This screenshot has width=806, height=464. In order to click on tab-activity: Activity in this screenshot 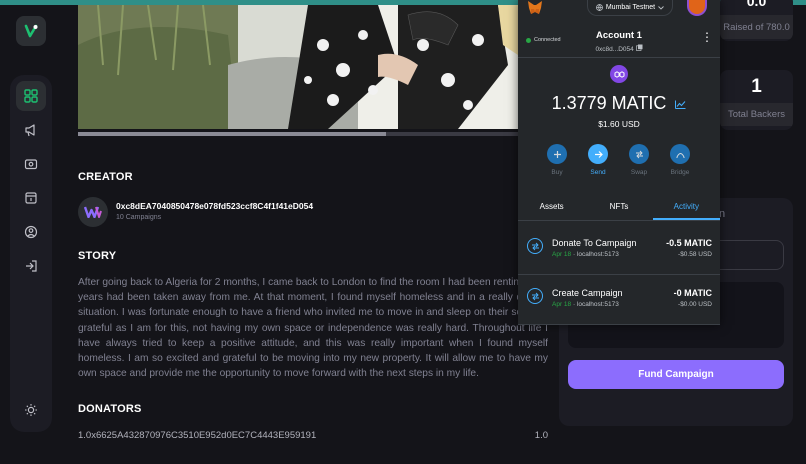, I will do `click(686, 208)`.